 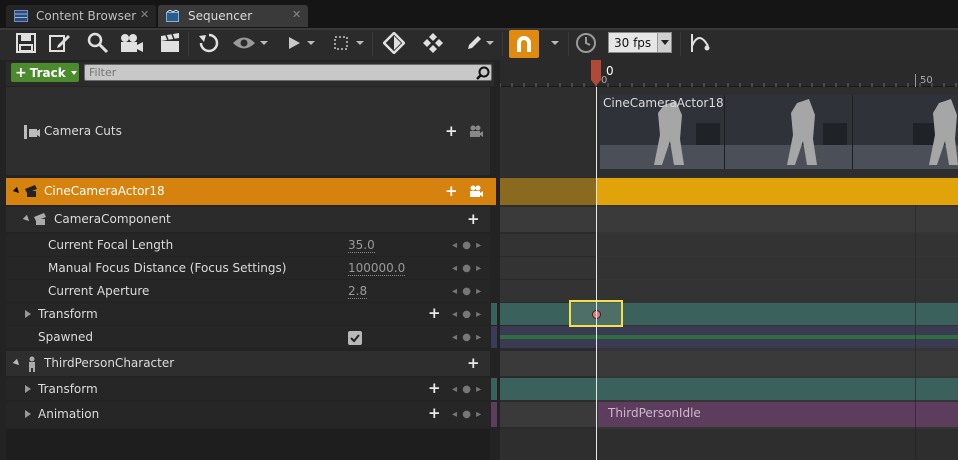 I want to click on auto-key-icon, so click(x=433, y=43).